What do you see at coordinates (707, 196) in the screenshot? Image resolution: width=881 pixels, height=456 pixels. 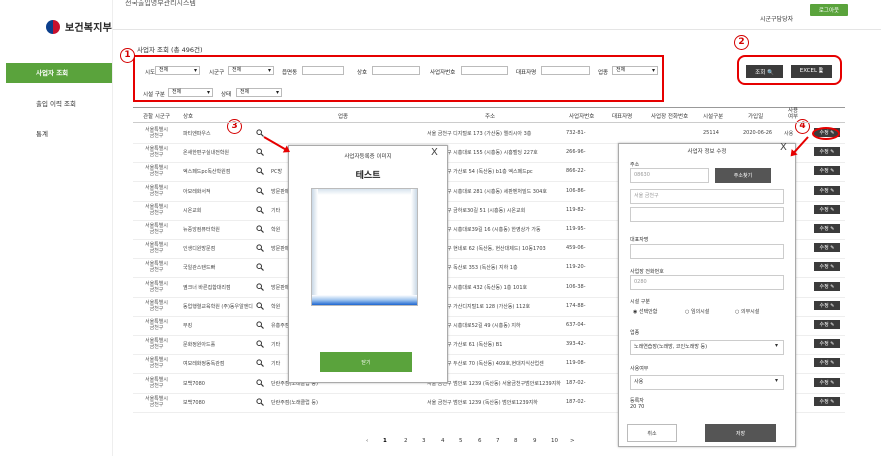 I see `address-field: 서울 금천구` at bounding box center [707, 196].